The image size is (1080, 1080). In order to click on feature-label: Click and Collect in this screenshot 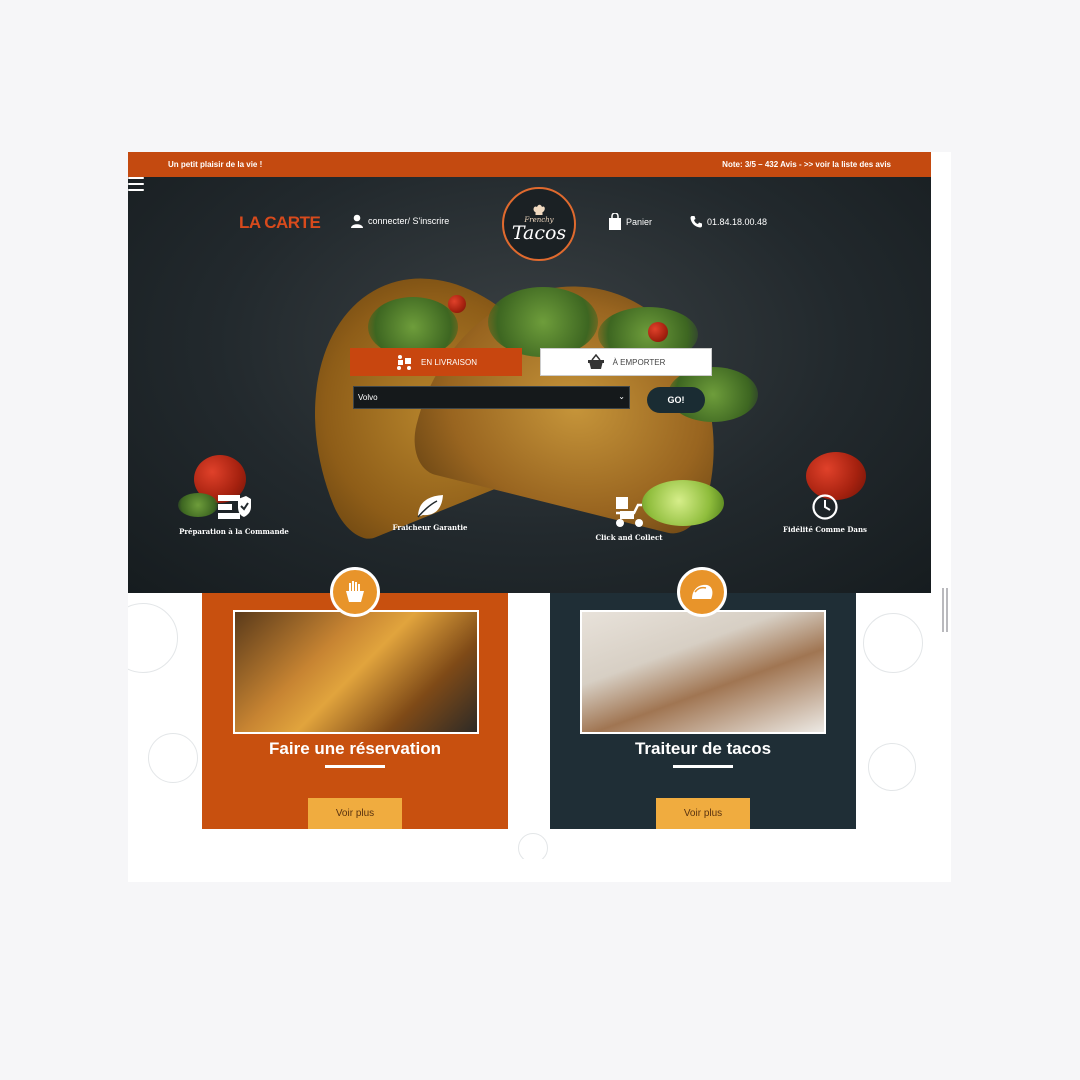, I will do `click(629, 537)`.